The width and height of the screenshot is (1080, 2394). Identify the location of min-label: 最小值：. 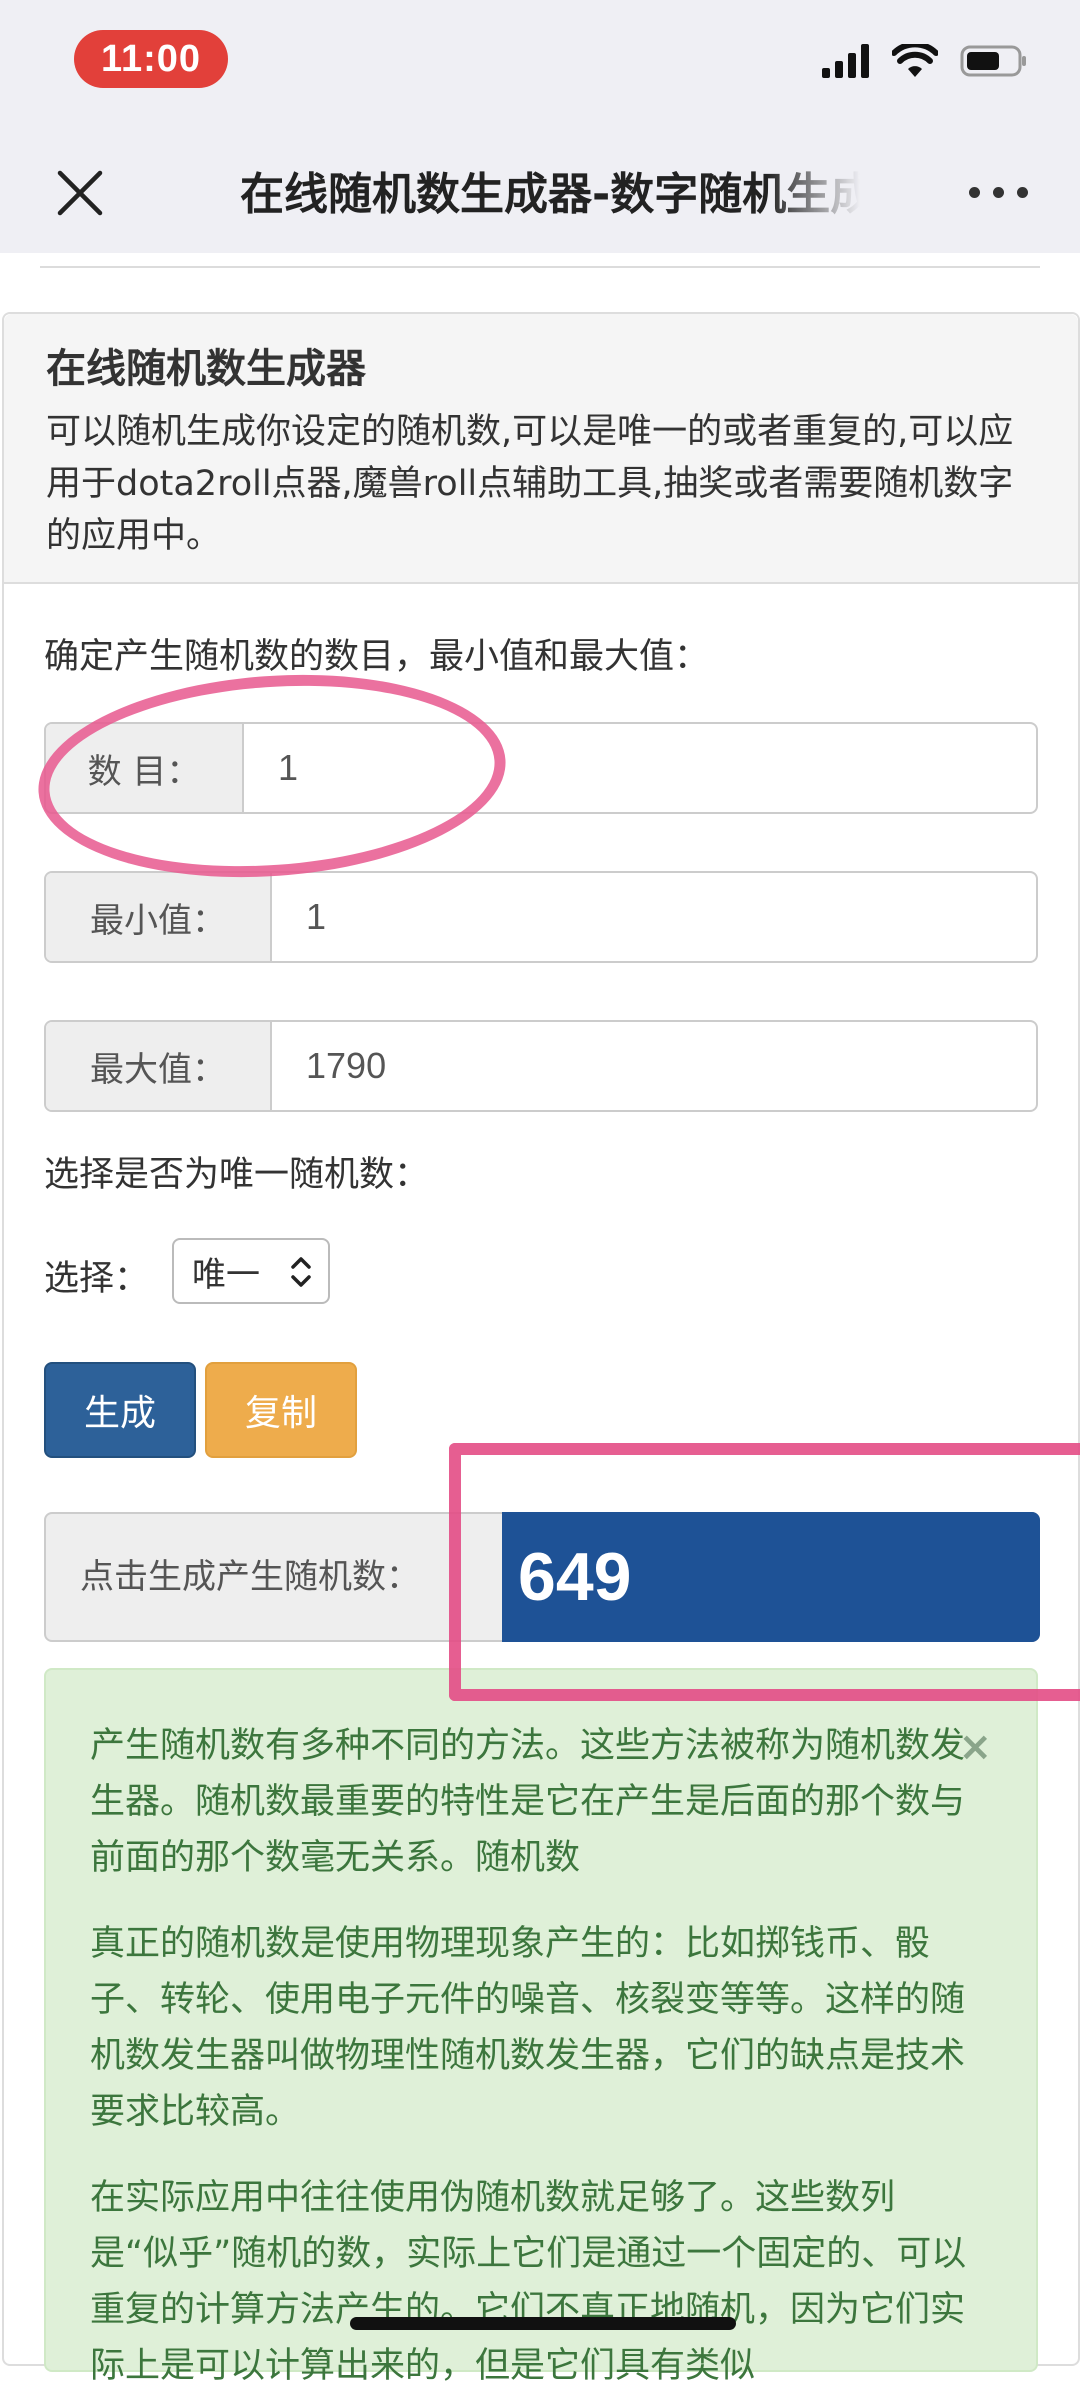
(159, 917).